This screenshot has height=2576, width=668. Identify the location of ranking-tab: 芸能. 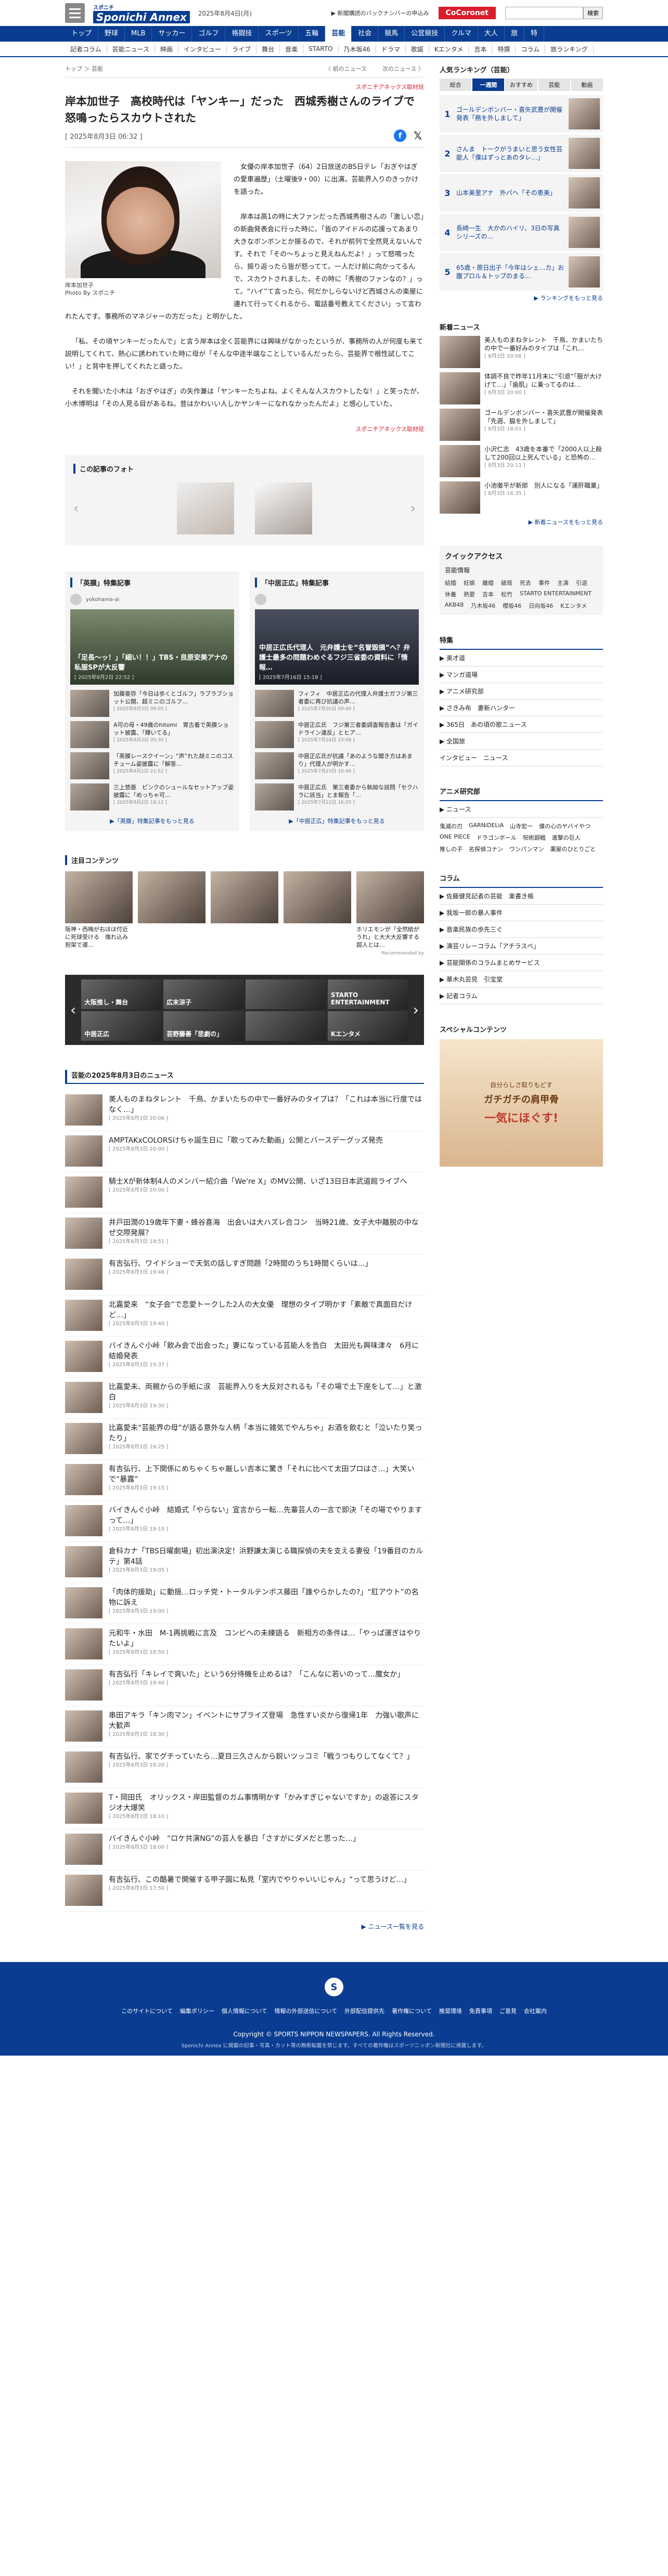
(554, 85).